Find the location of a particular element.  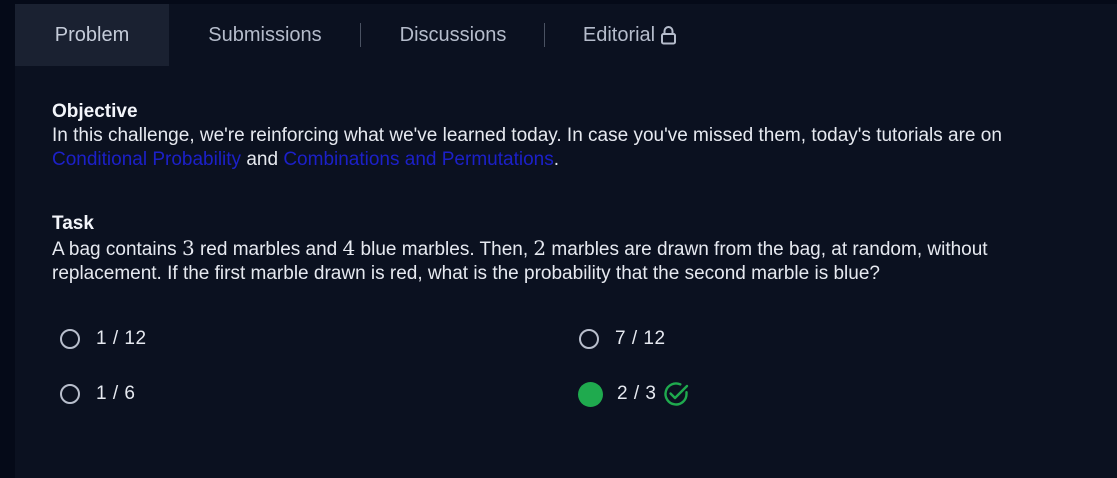

option-1-6: 1 / 6 is located at coordinates (97, 394).